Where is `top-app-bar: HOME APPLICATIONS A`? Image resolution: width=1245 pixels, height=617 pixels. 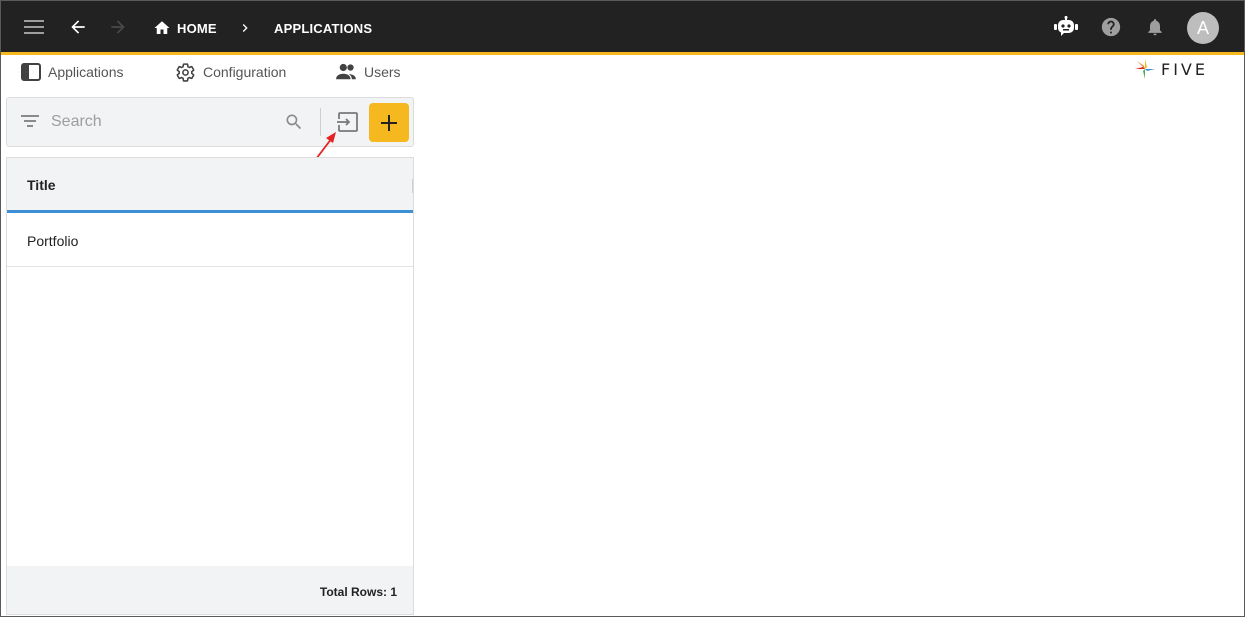 top-app-bar: HOME APPLICATIONS A is located at coordinates (622, 27).